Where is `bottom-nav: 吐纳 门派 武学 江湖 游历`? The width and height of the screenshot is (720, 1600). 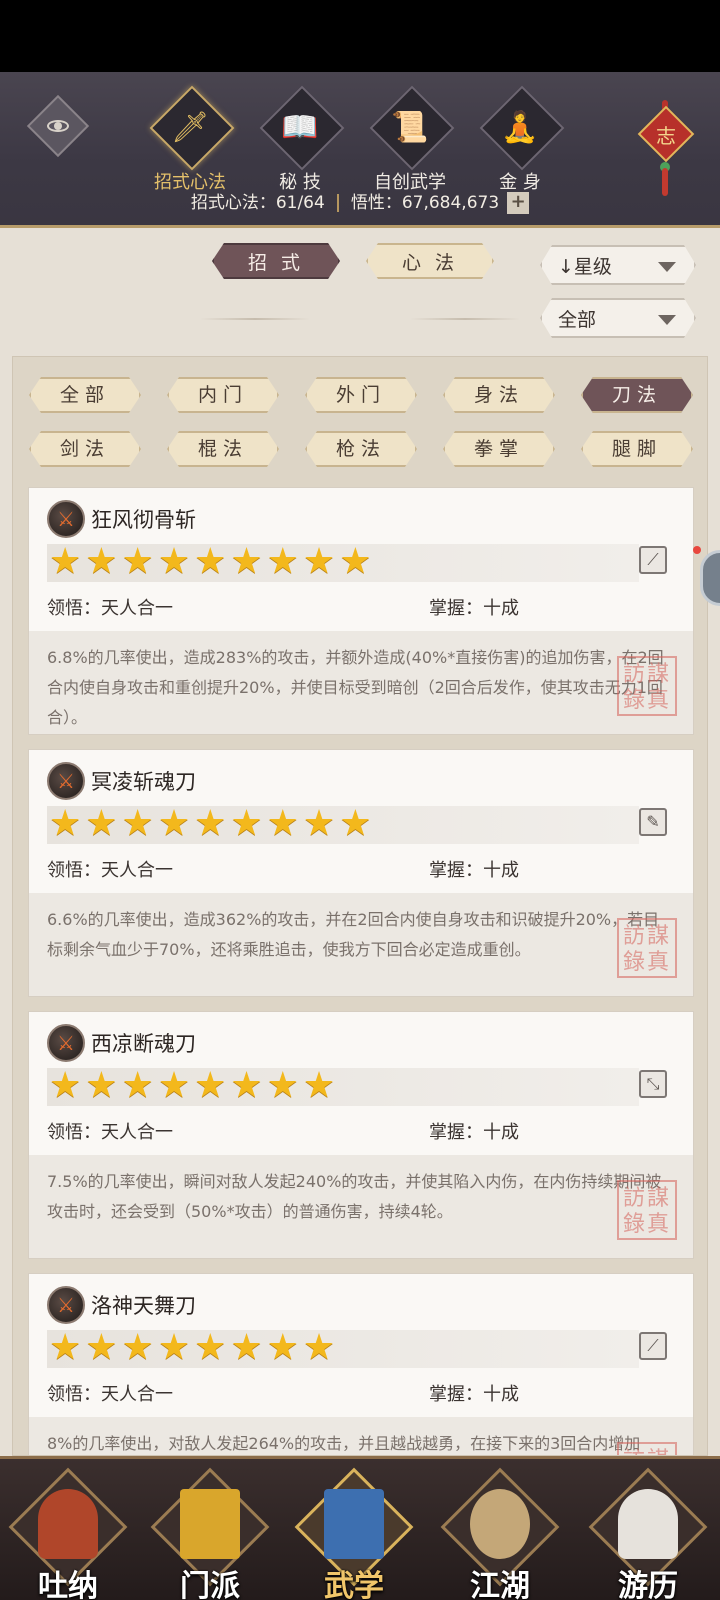
bottom-nav: 吐纳 门派 武学 江湖 游历 is located at coordinates (360, 1528).